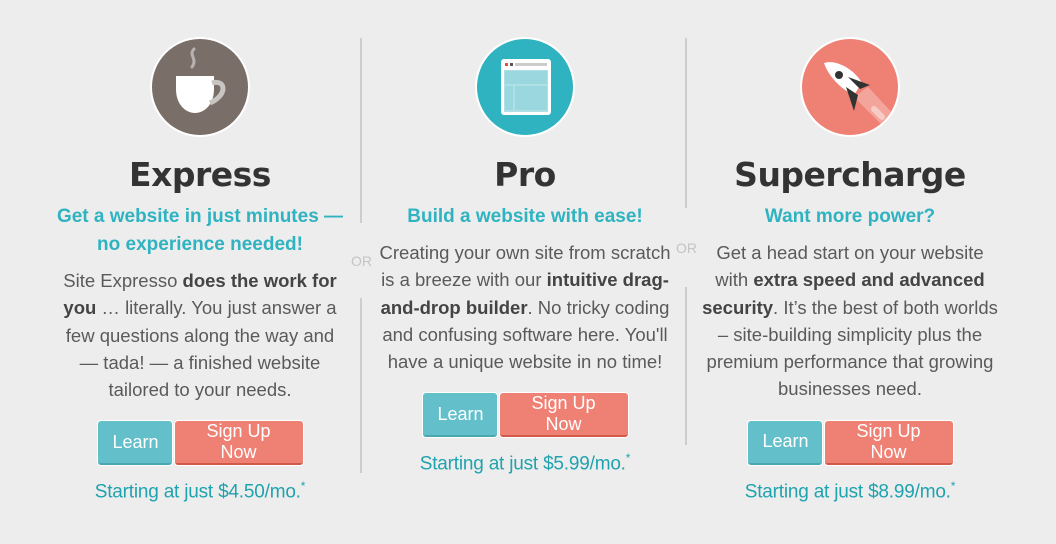  Describe the element at coordinates (522, 464) in the screenshot. I see `price-value: Starting at just $5.99/mo.` at that location.